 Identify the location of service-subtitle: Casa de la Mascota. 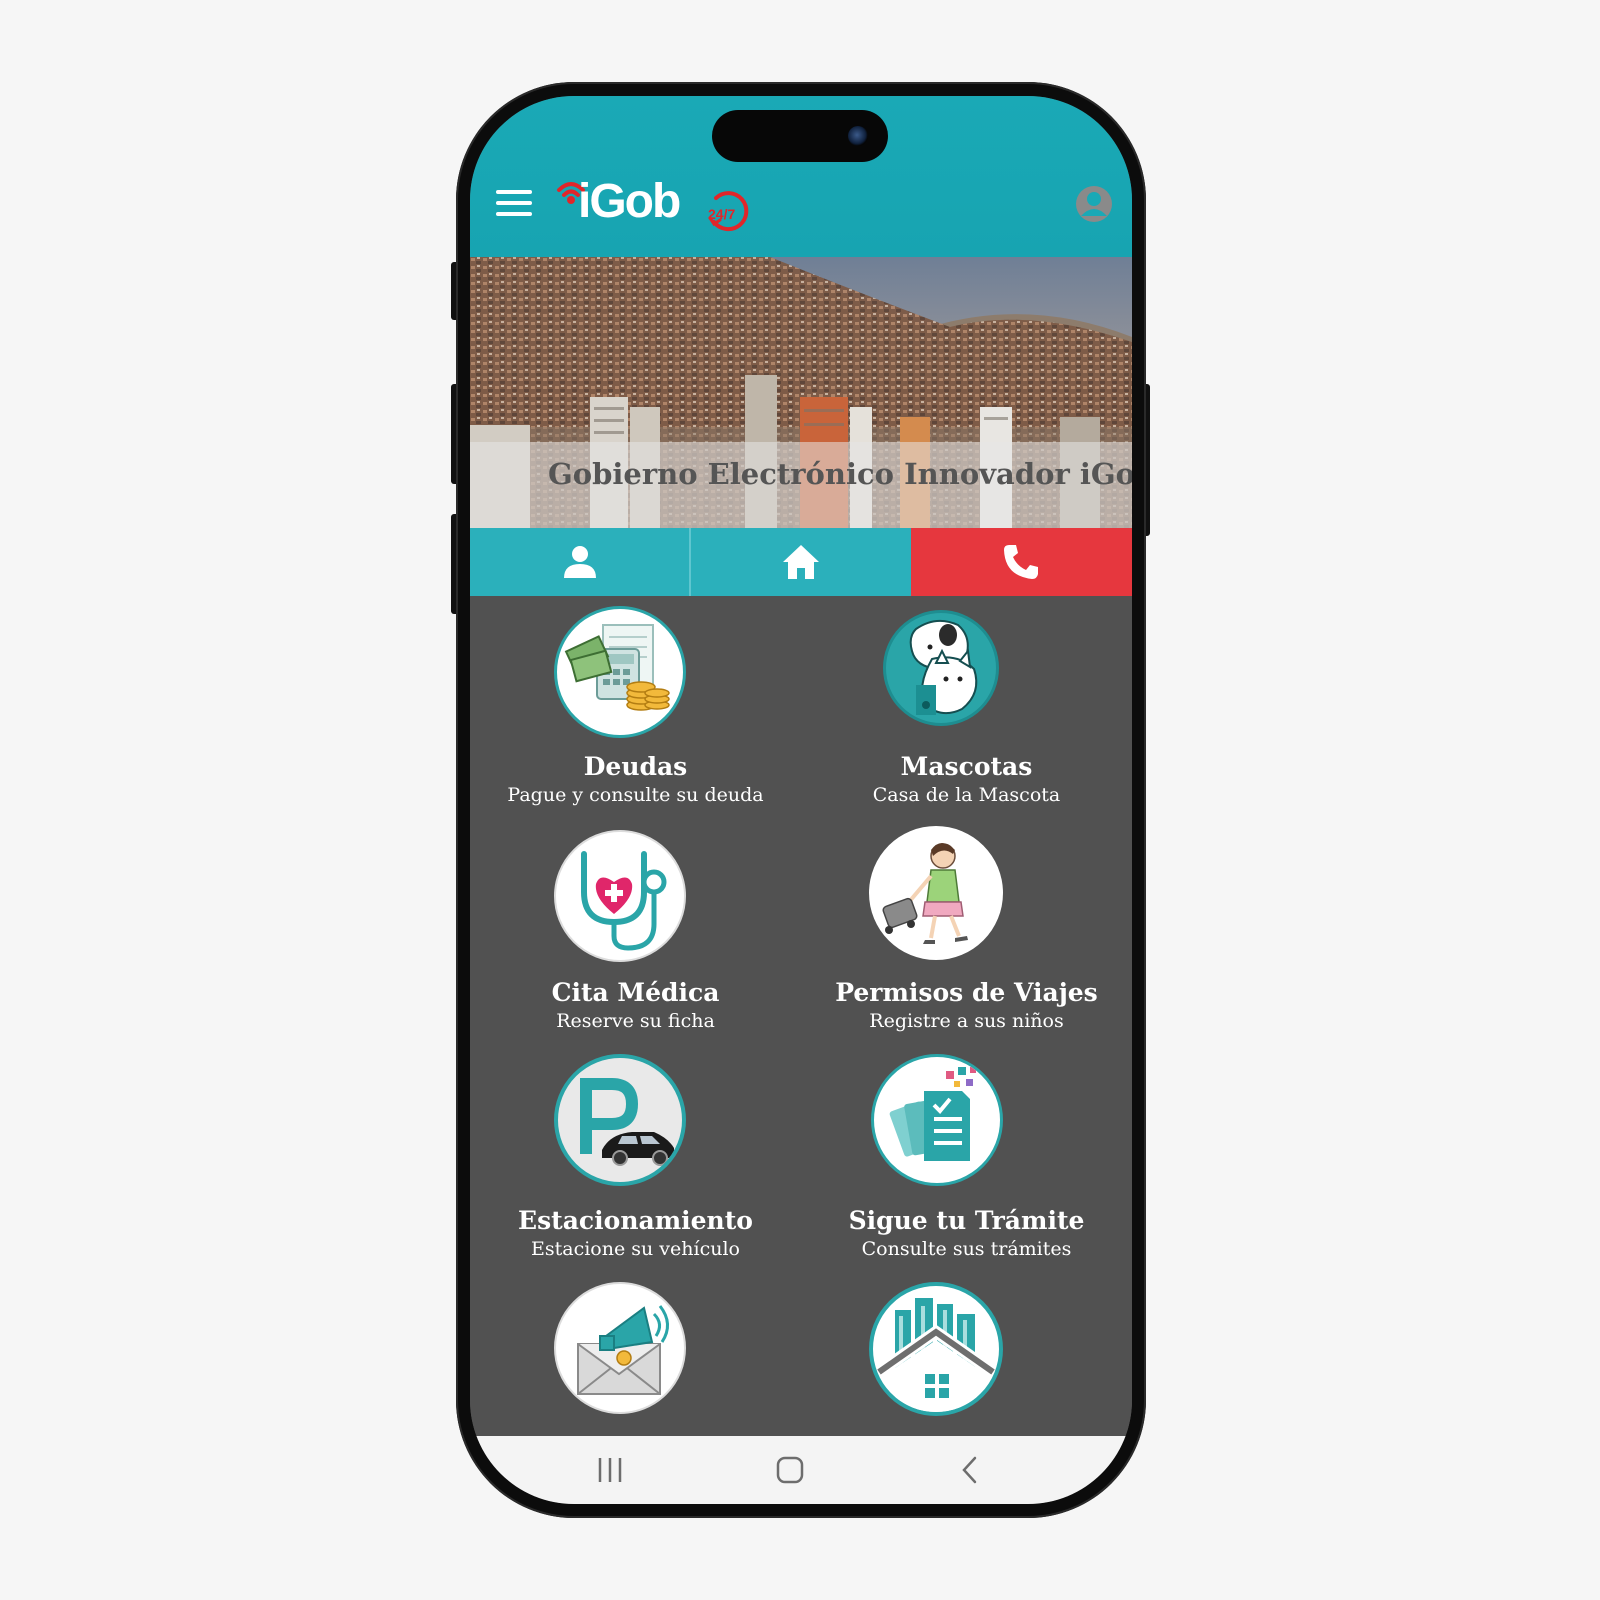
(966, 795).